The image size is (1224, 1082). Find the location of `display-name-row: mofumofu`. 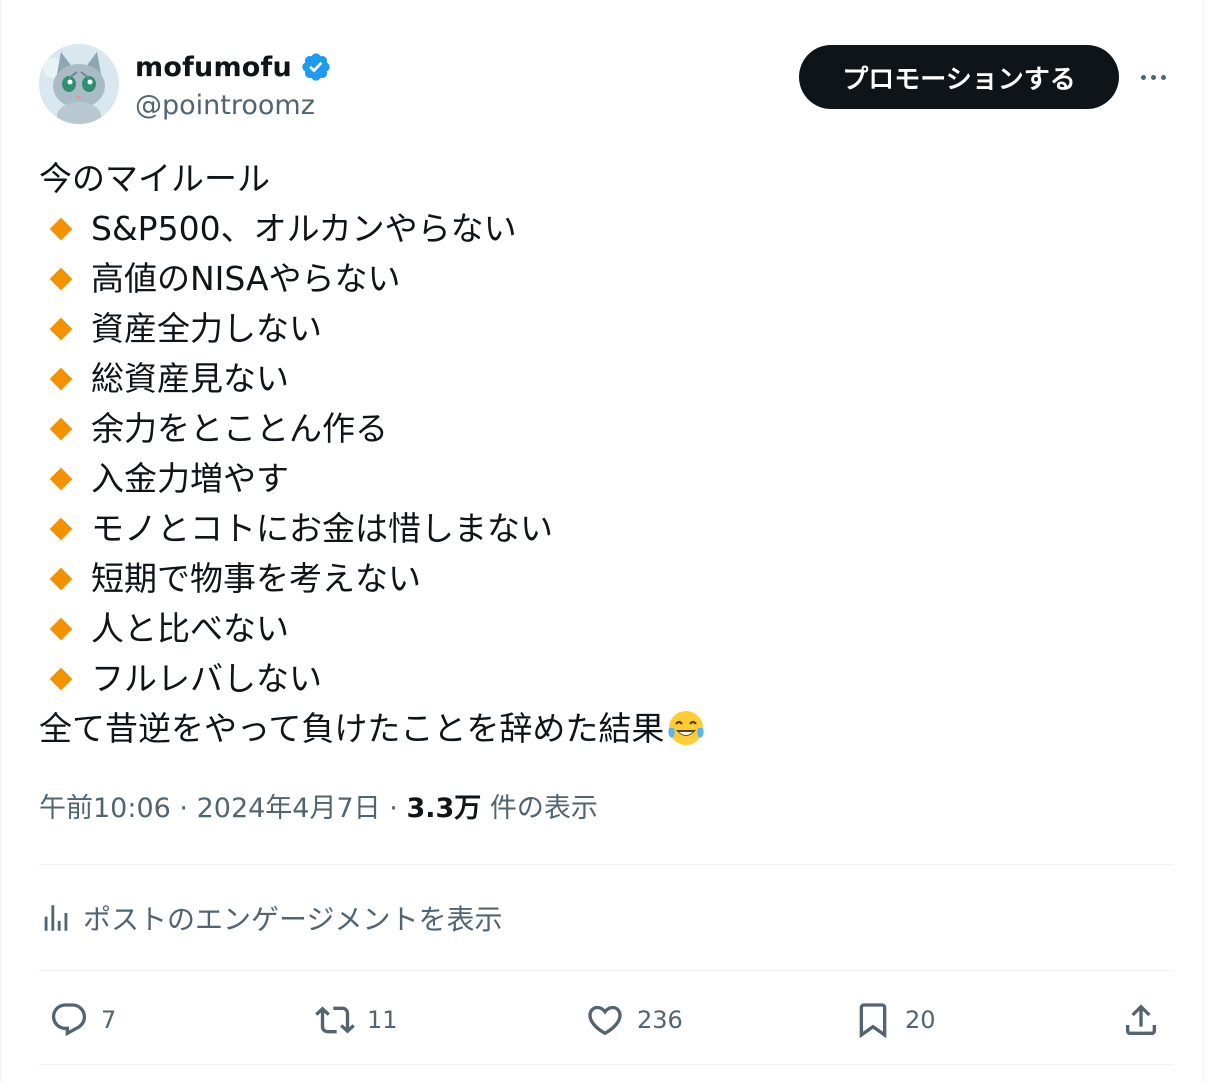

display-name-row: mofumofu is located at coordinates (233, 67).